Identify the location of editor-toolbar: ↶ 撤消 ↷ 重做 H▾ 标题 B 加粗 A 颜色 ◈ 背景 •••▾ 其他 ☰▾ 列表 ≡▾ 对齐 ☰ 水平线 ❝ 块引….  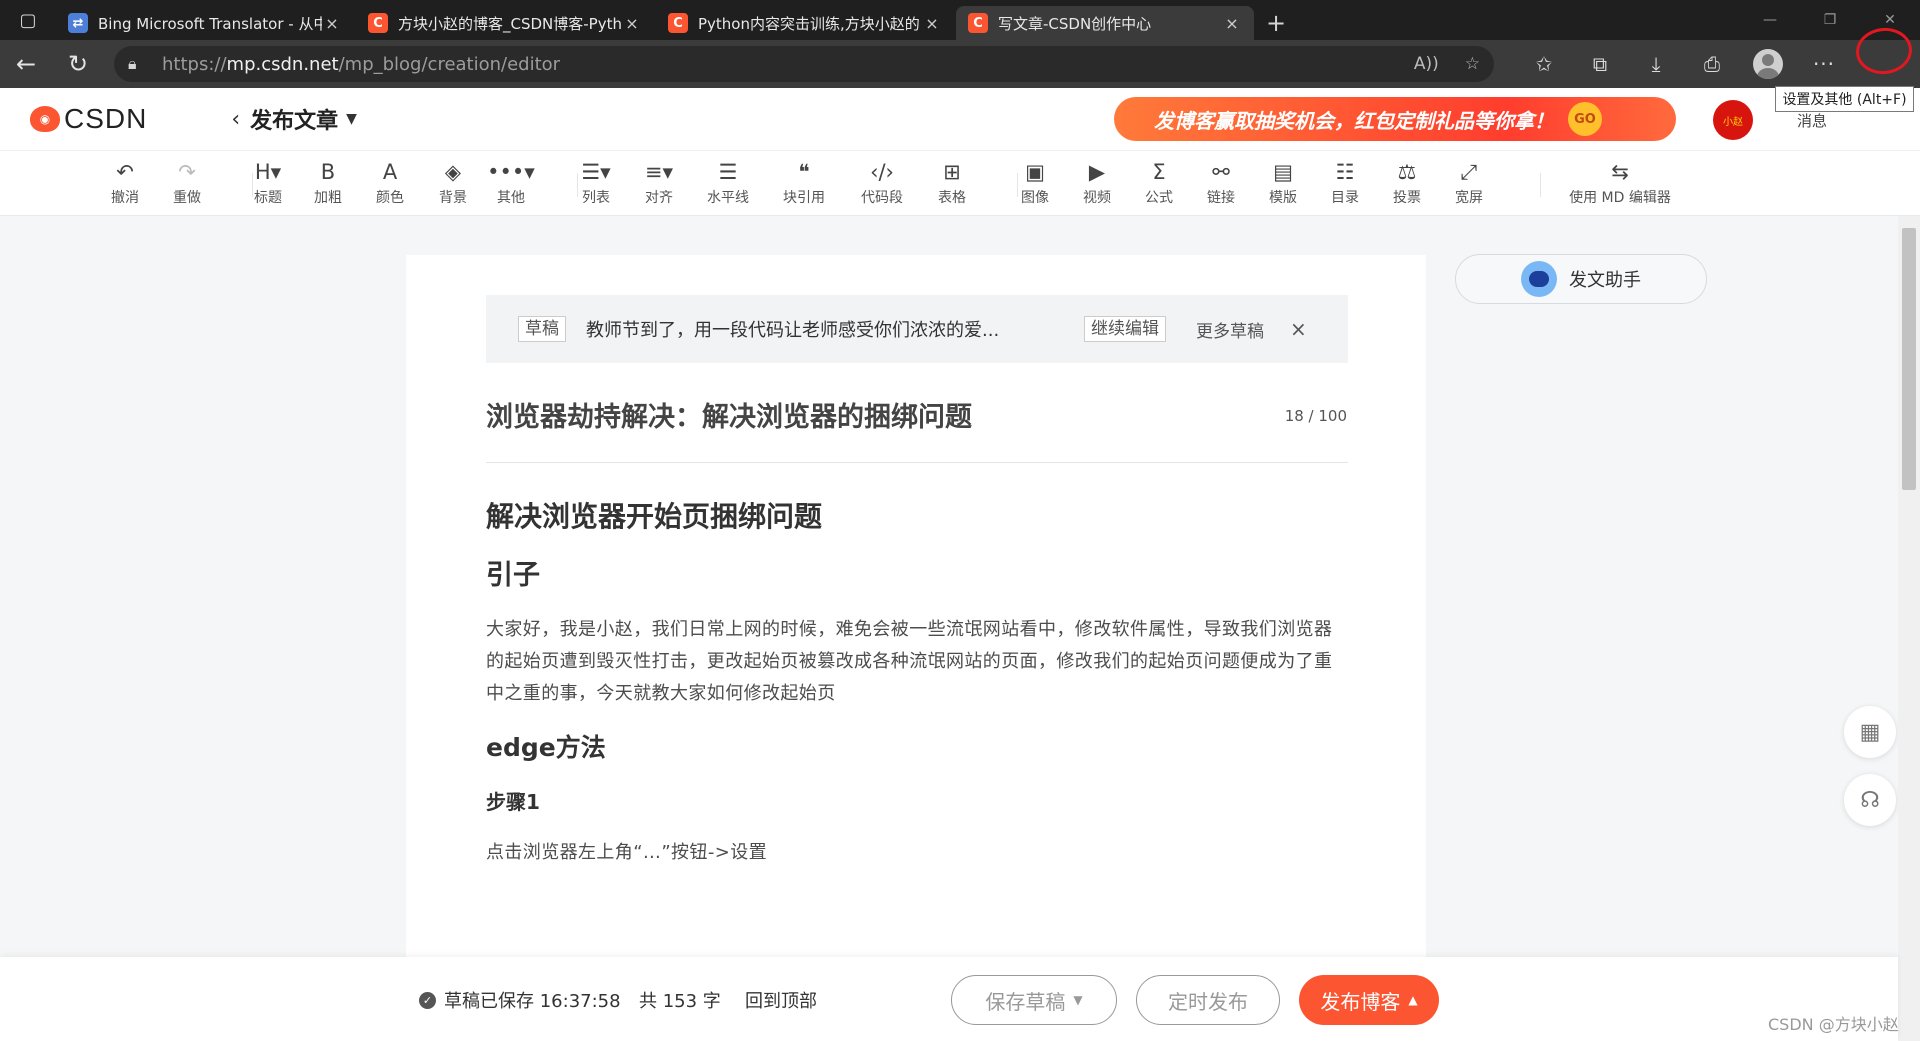
(960, 183).